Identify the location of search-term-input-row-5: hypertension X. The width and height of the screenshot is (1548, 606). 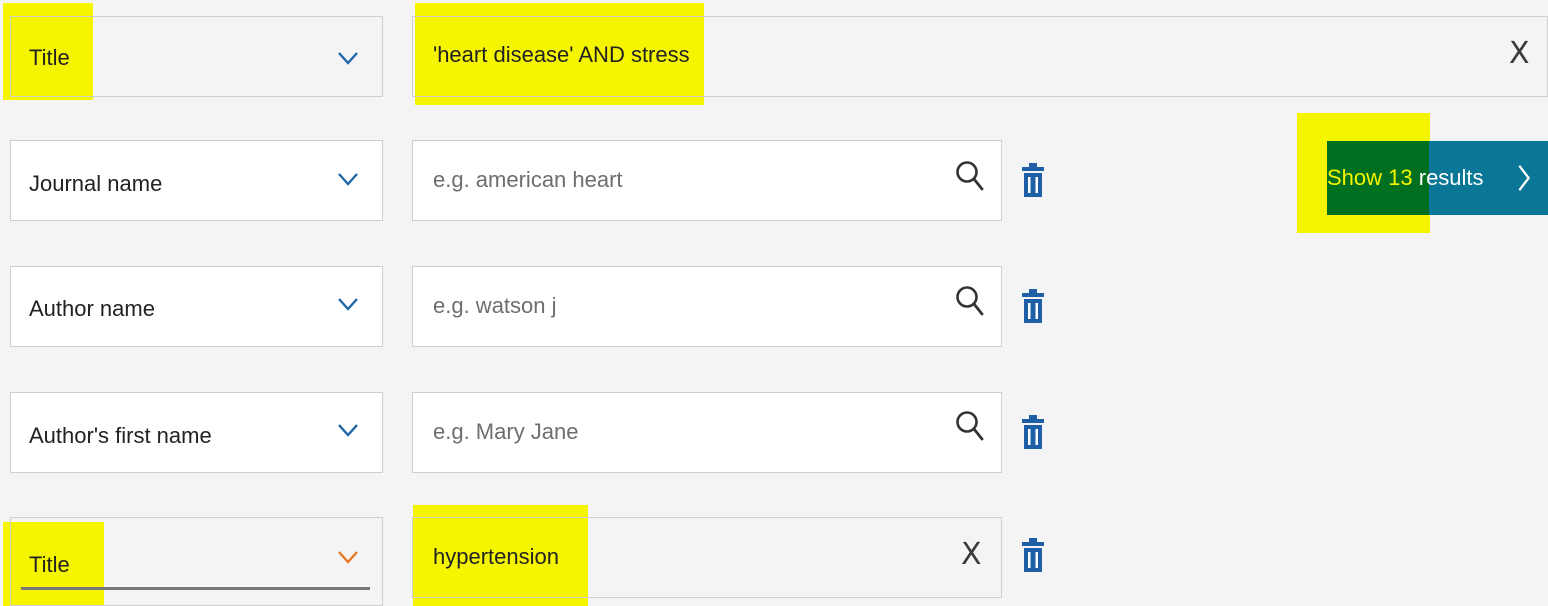
(707, 557).